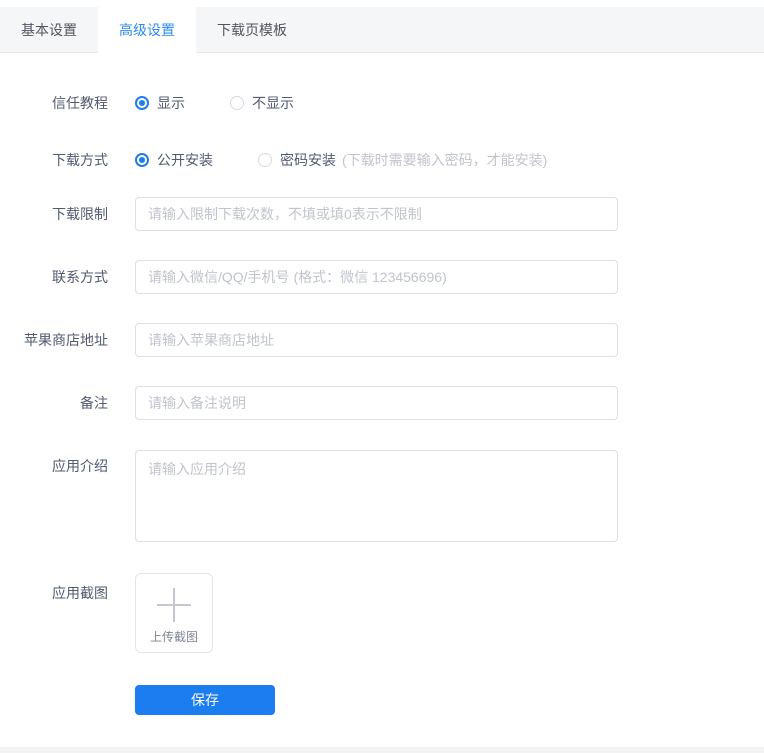 The width and height of the screenshot is (764, 753). I want to click on apple-store-url-row: 苹果商店地址, so click(382, 340).